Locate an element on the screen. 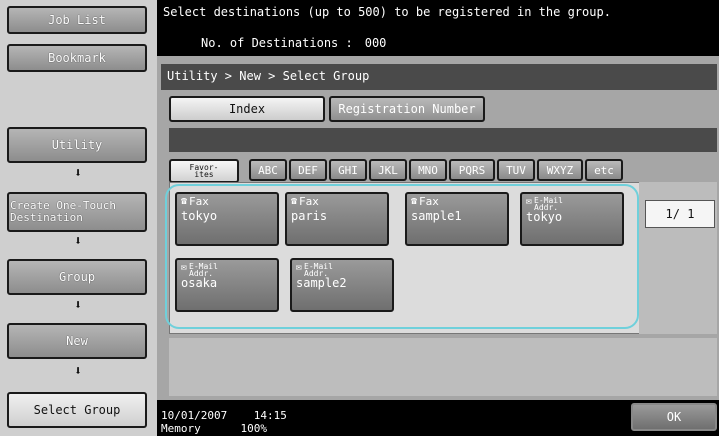  destination-count: No. of Destinations : 000 is located at coordinates (293, 43).